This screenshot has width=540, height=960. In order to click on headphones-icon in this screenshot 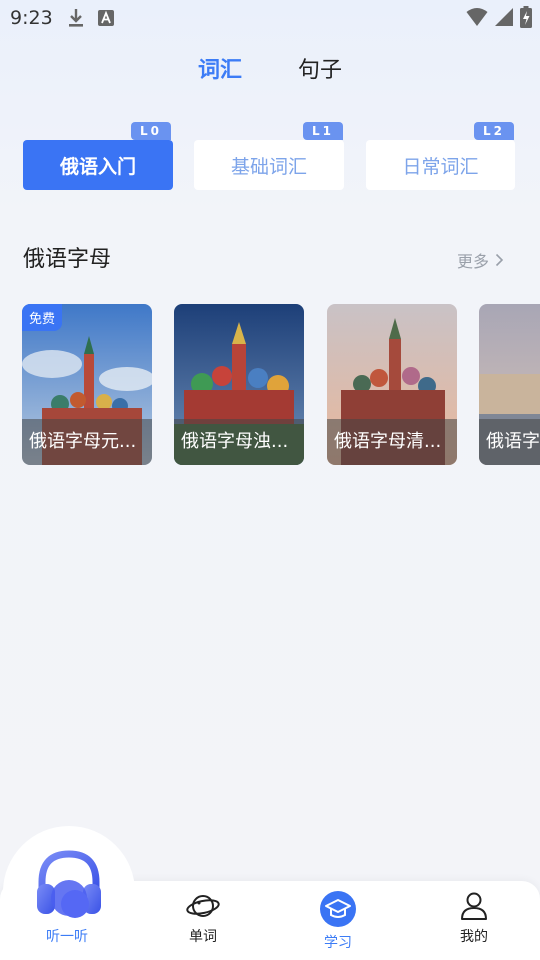, I will do `click(69, 884)`.